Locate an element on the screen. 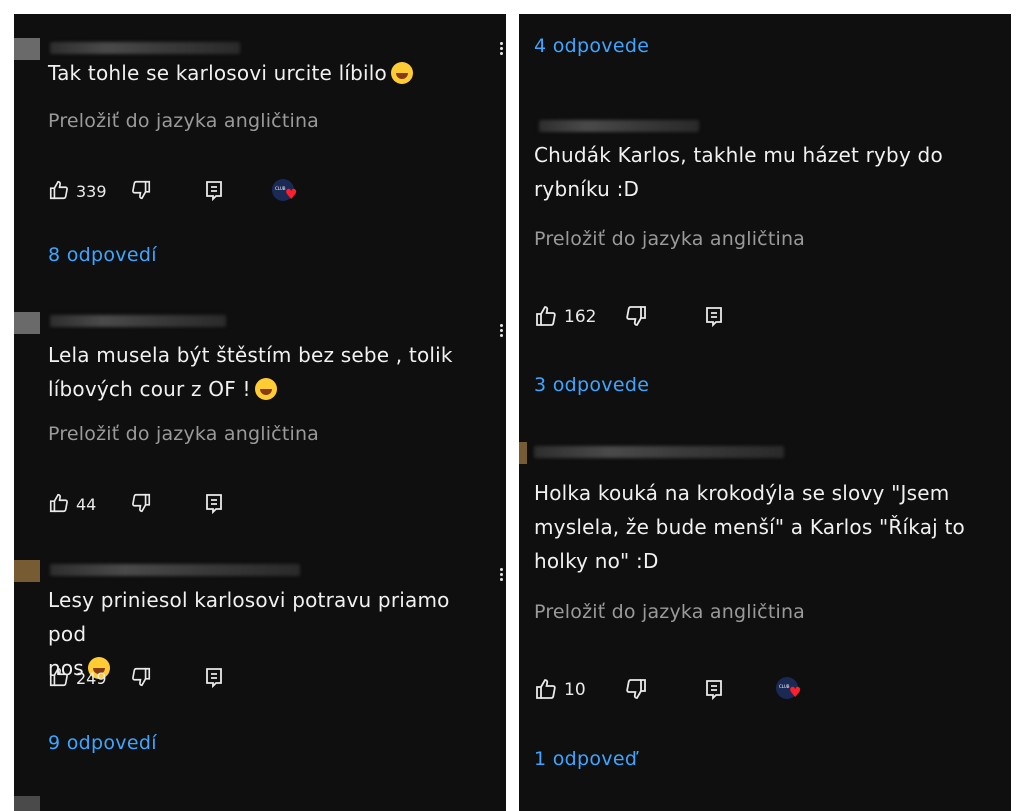 The width and height of the screenshot is (1024, 811). replies-link: 1 odpoveď is located at coordinates (585, 759).